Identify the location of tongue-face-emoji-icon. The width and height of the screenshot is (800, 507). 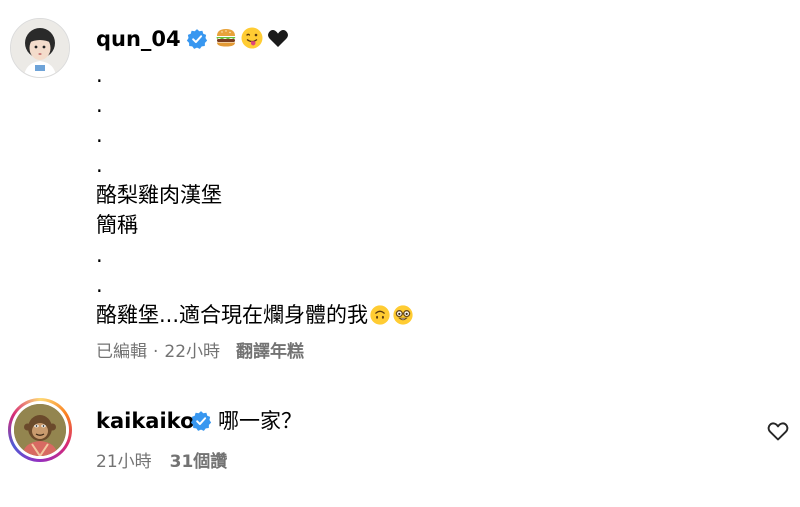
(252, 38).